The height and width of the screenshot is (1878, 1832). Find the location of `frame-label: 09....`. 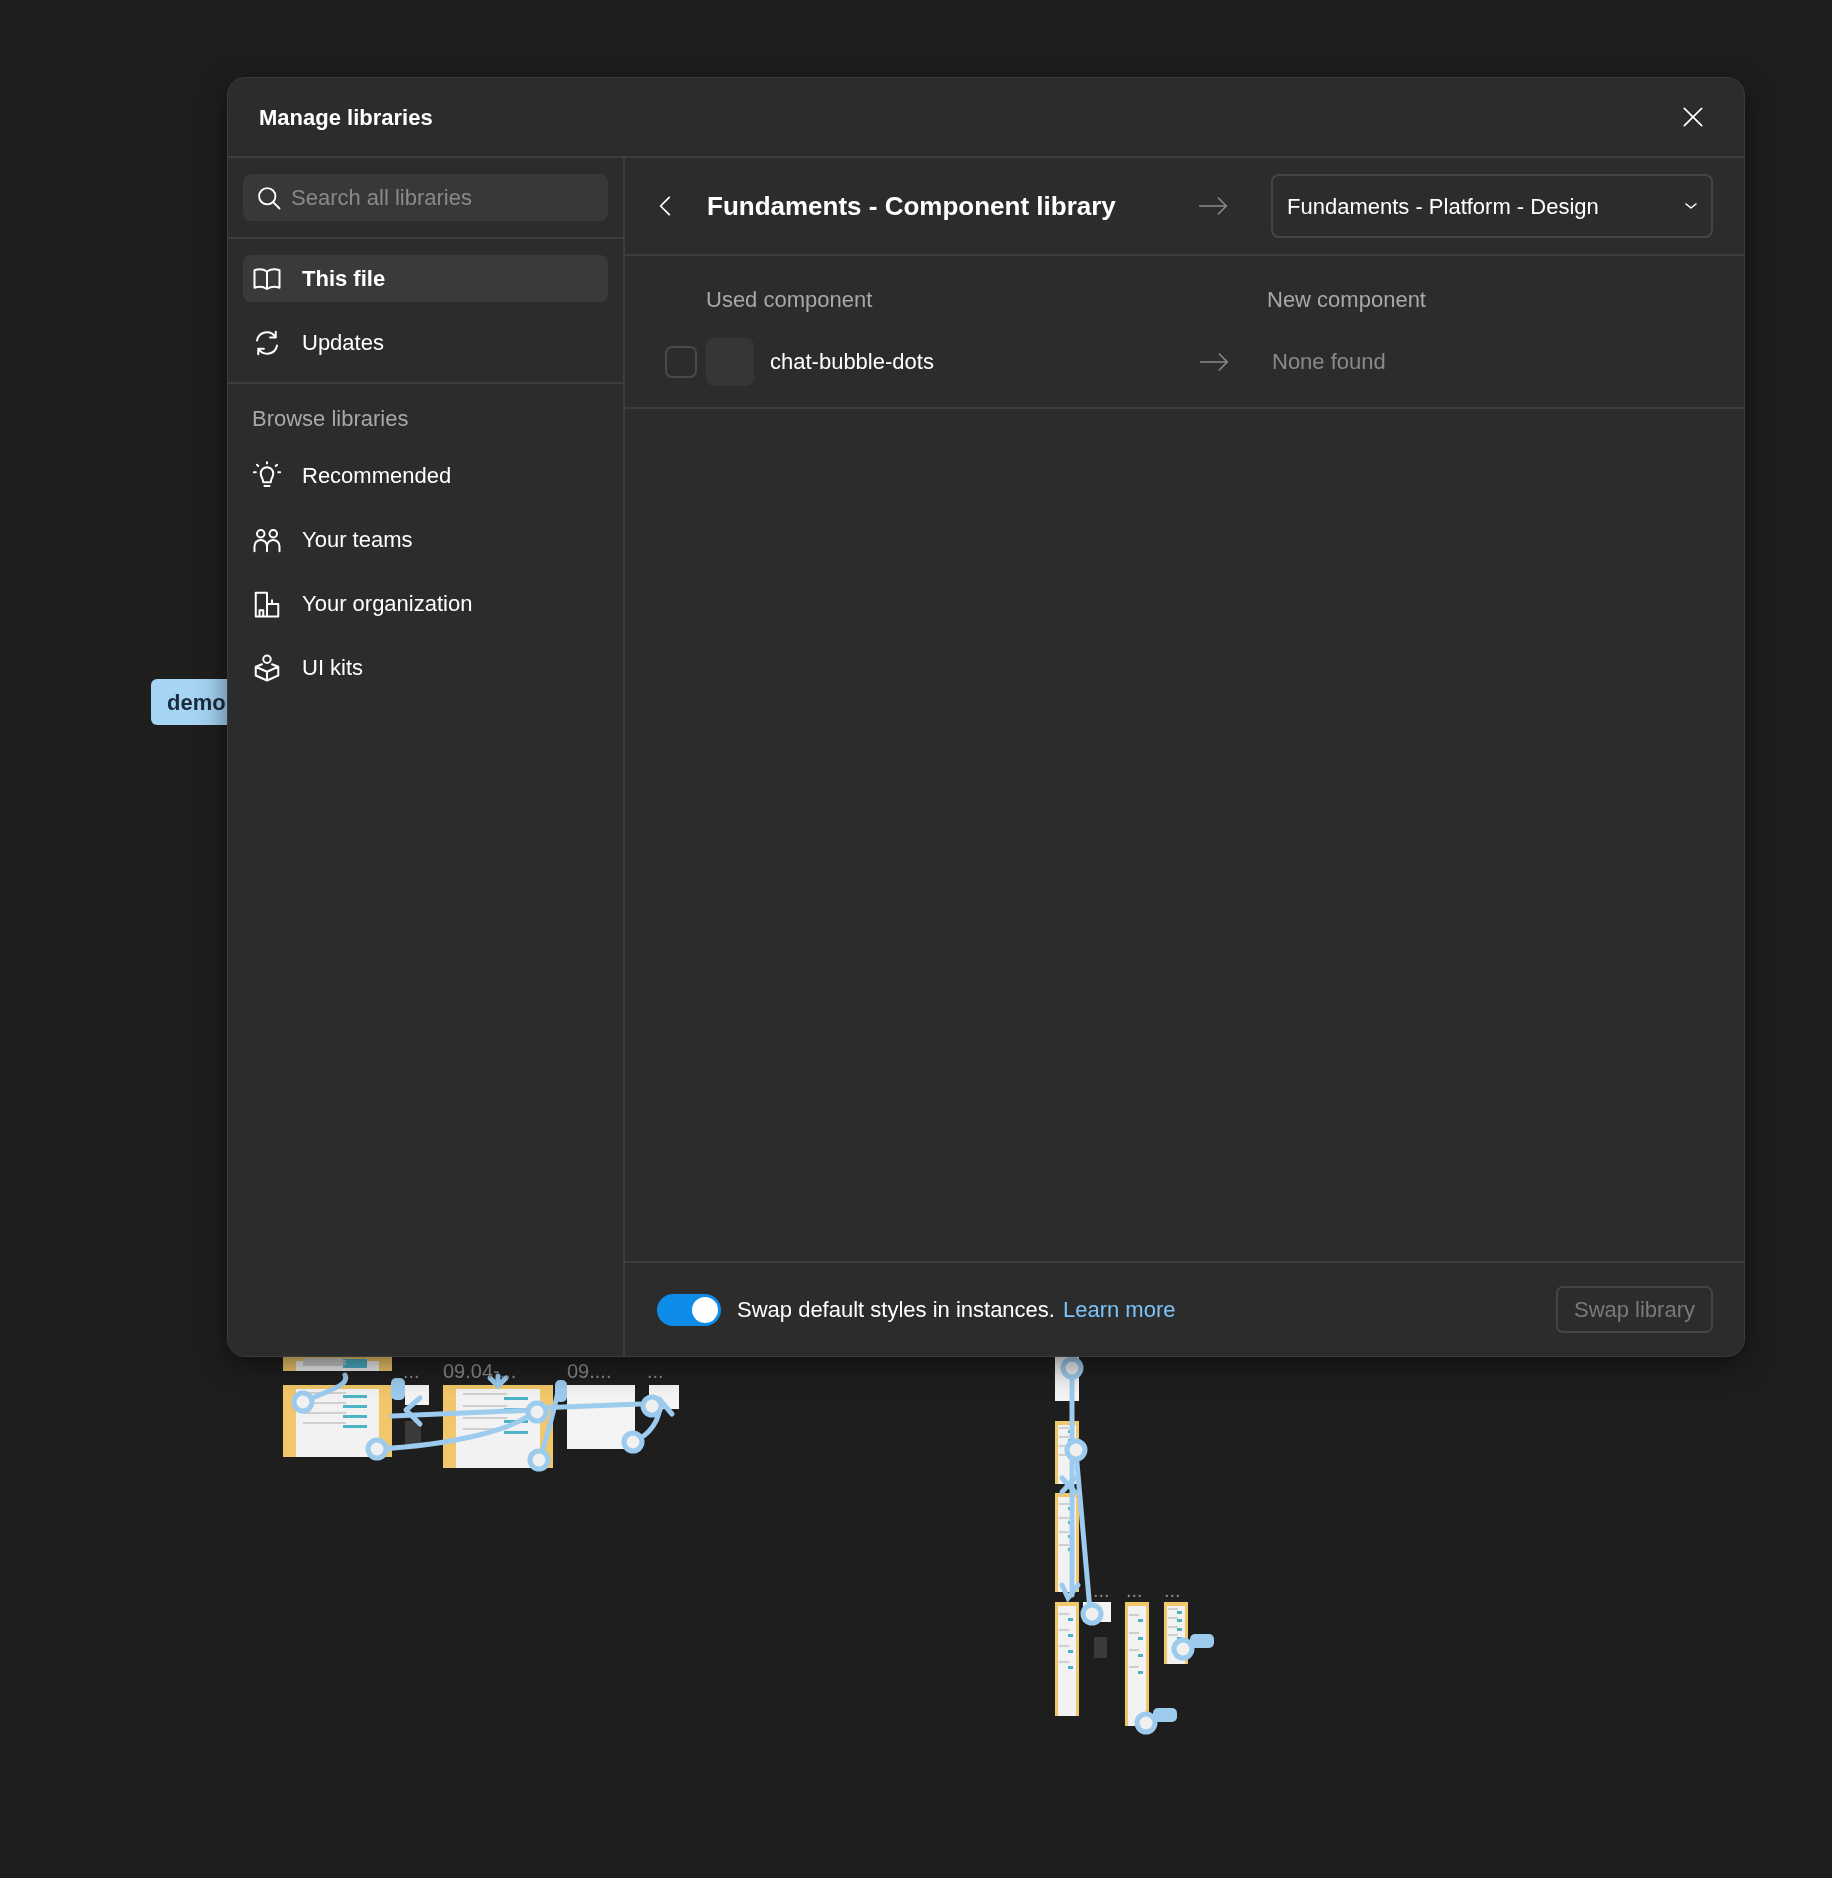

frame-label: 09.... is located at coordinates (589, 1371).